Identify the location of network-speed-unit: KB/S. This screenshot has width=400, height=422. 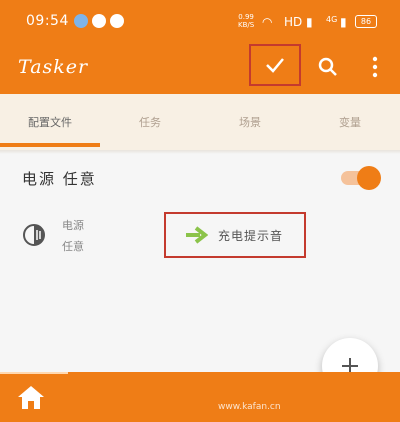
(246, 25).